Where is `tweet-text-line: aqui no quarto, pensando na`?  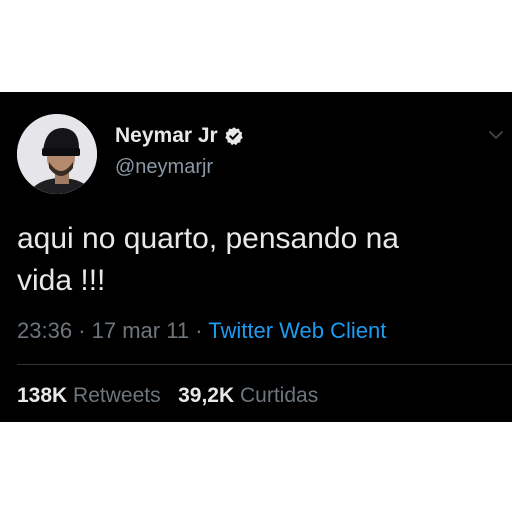 tweet-text-line: aqui no quarto, pensando na is located at coordinates (208, 238).